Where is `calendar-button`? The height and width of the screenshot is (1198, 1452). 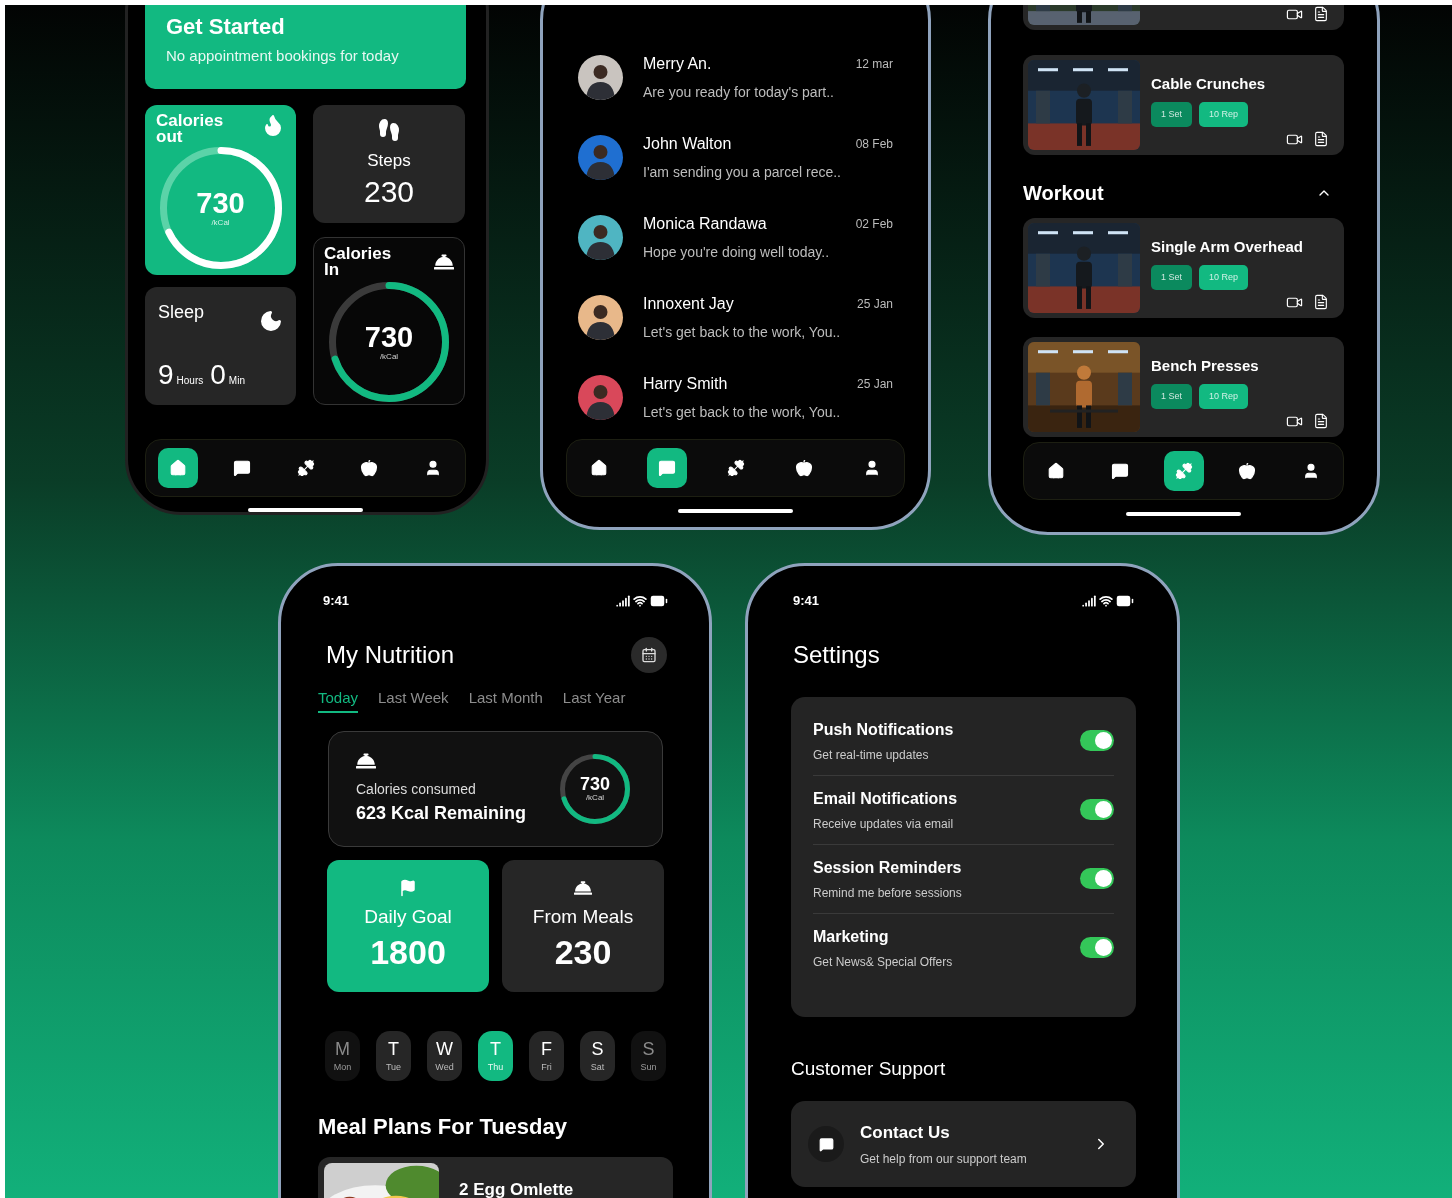
calendar-button is located at coordinates (649, 654).